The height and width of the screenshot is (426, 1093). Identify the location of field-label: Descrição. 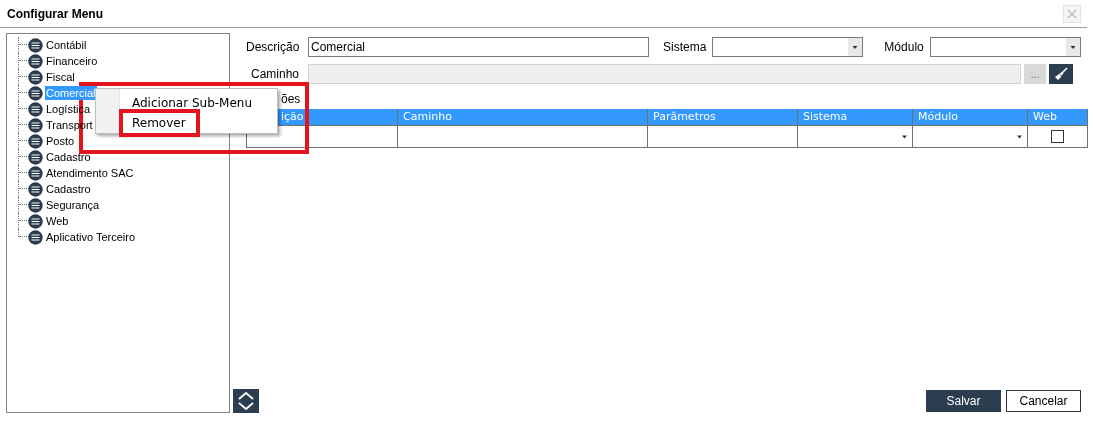
(272, 47).